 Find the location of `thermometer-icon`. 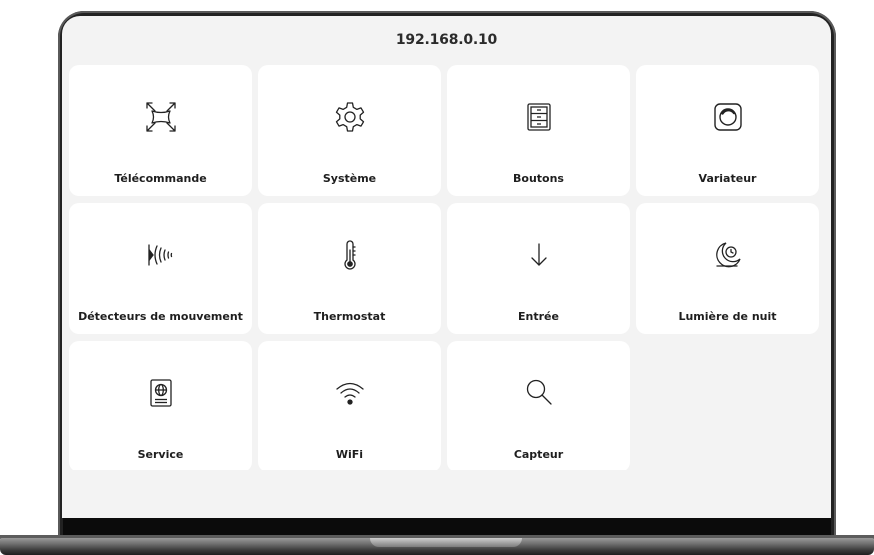

thermometer-icon is located at coordinates (350, 255).